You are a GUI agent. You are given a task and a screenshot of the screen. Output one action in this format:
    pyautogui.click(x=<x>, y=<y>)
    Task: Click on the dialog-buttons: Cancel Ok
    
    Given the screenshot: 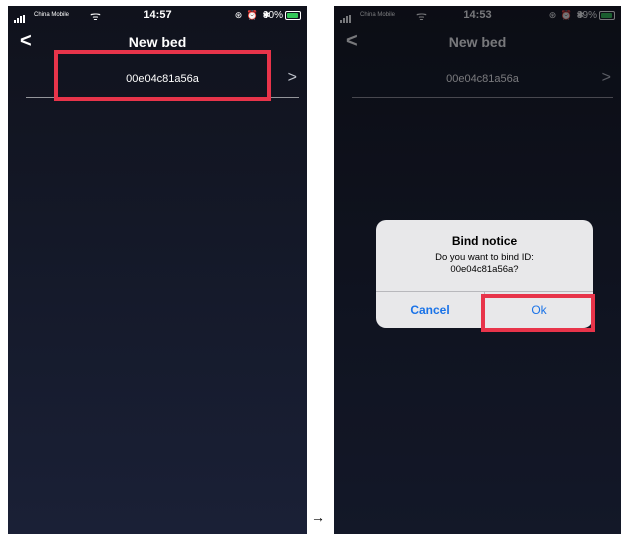 What is the action you would take?
    pyautogui.click(x=484, y=309)
    